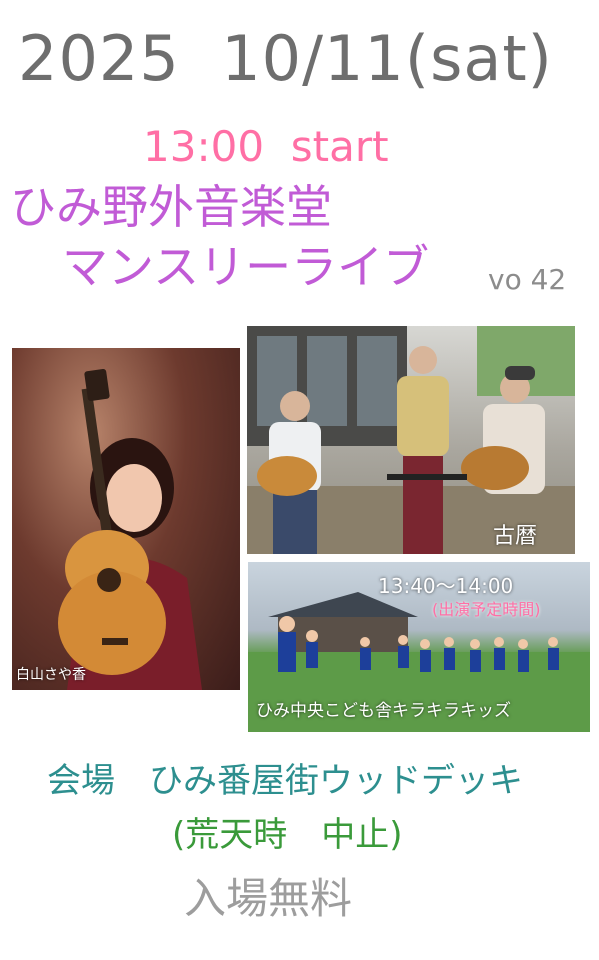  I want to click on volume-number: vo 42, so click(527, 279).